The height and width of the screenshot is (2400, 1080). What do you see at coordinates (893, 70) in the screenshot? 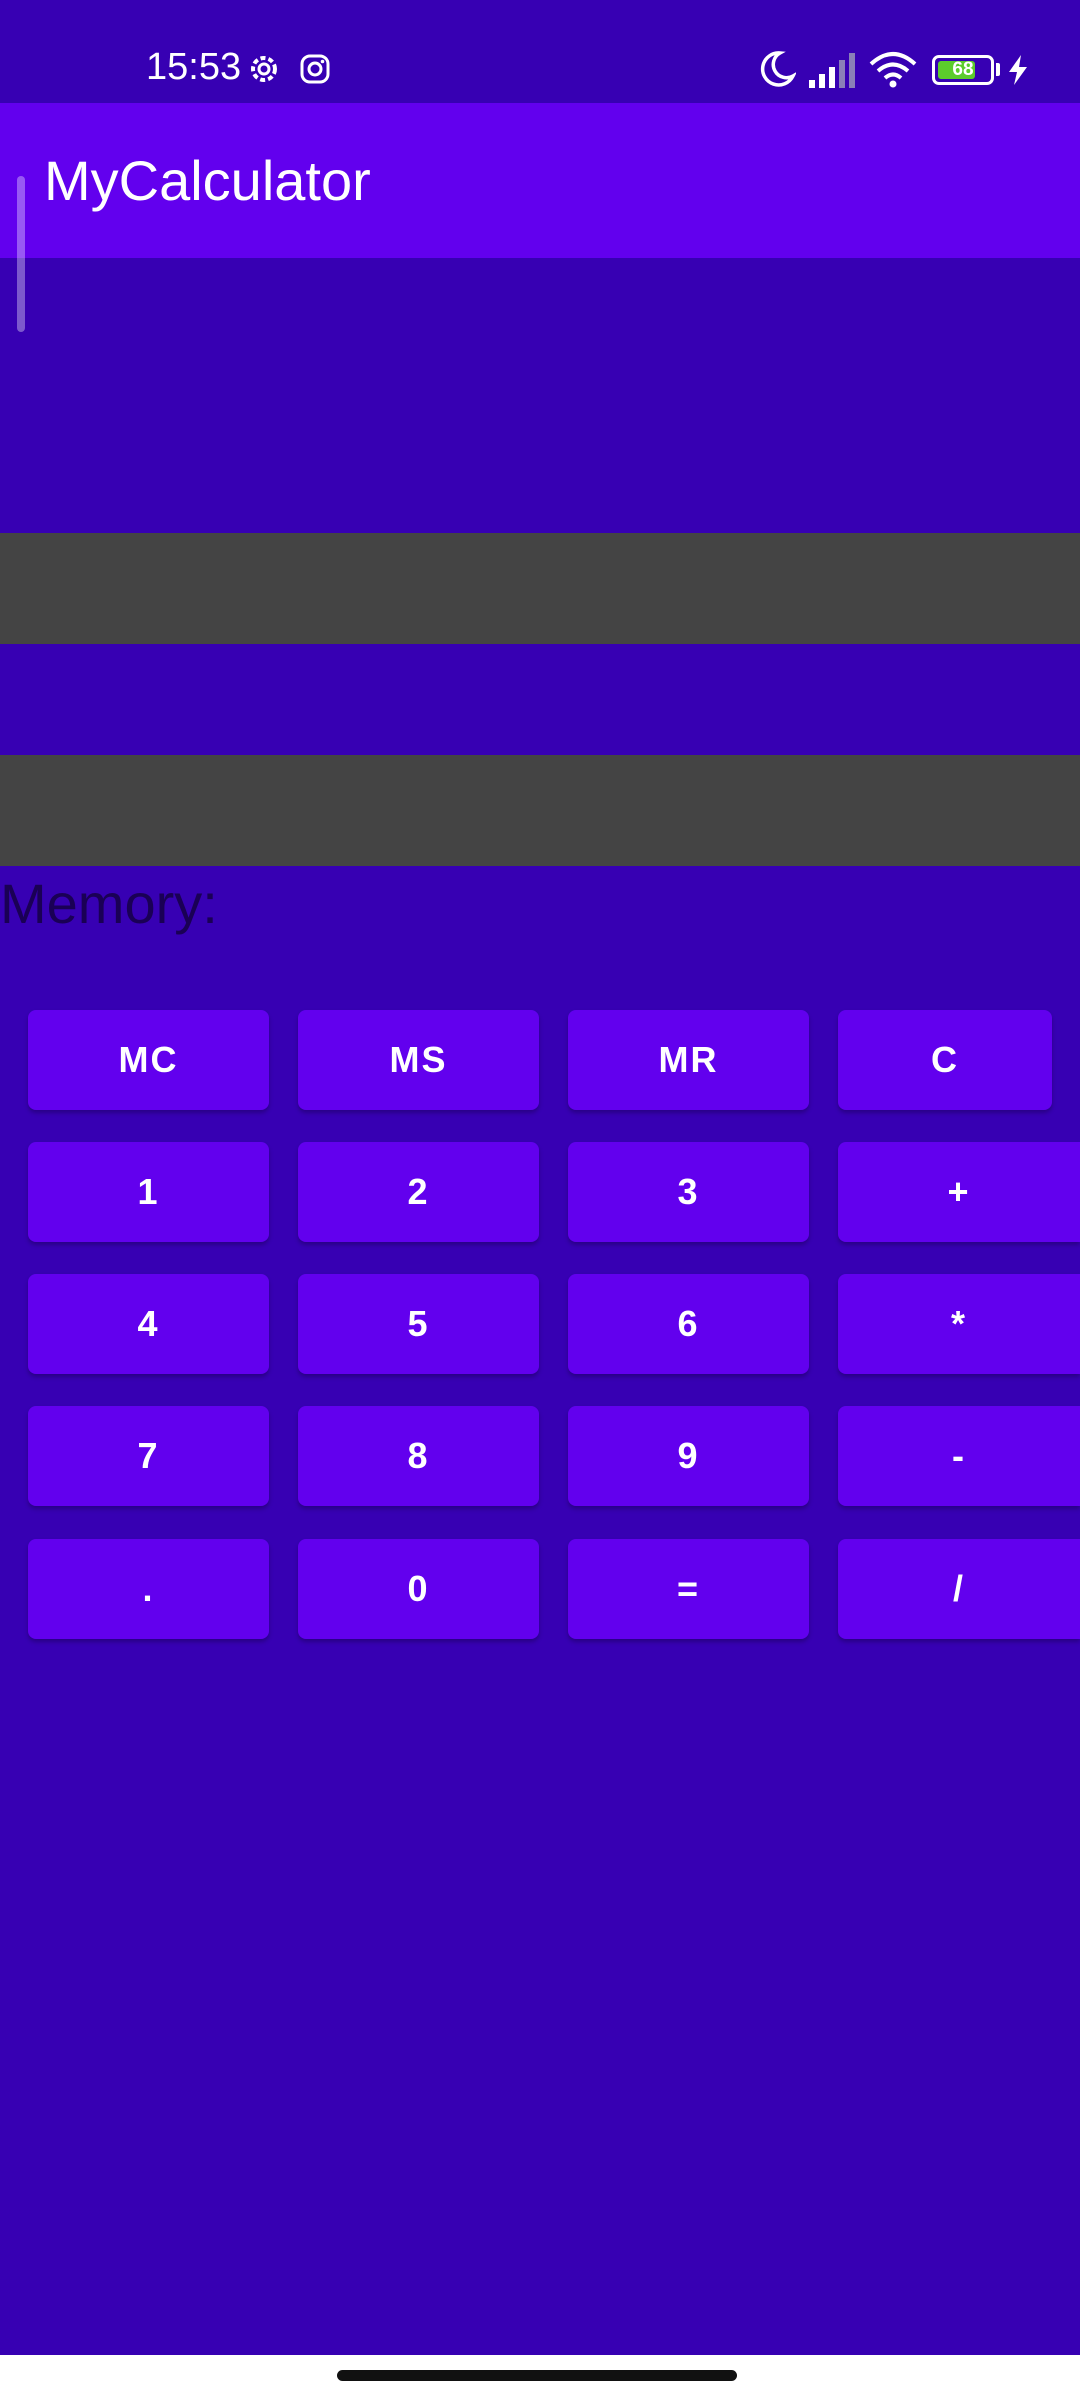
I see `wifi-icon` at bounding box center [893, 70].